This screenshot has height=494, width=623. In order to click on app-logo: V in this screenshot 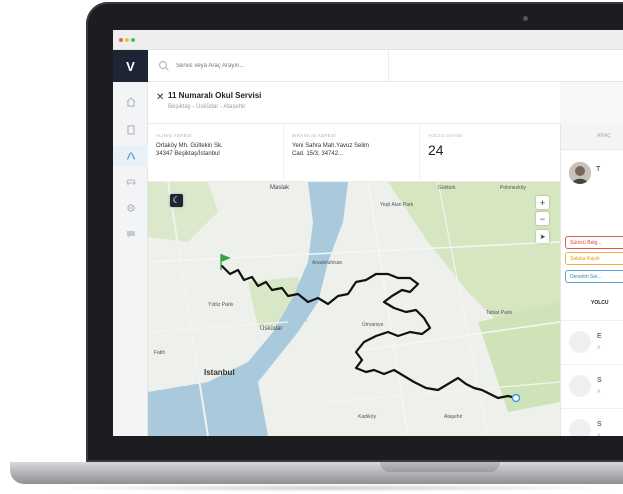, I will do `click(130, 66)`.